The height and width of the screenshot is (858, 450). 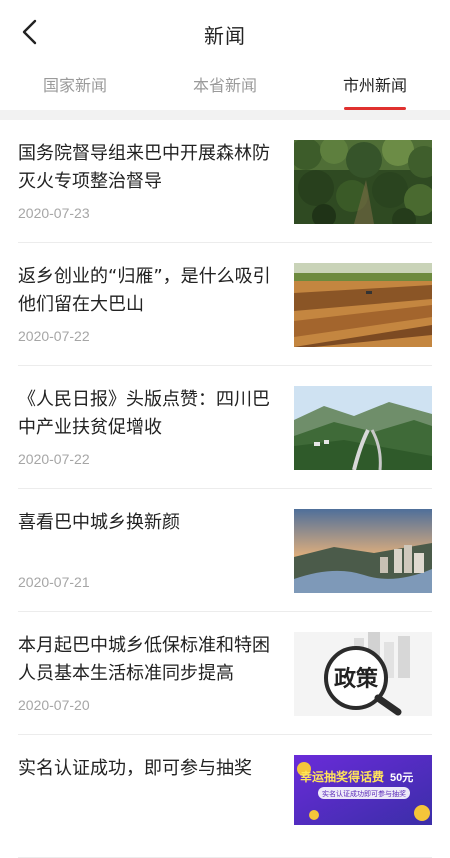 What do you see at coordinates (54, 582) in the screenshot?
I see `news-date: 2020-07-21` at bounding box center [54, 582].